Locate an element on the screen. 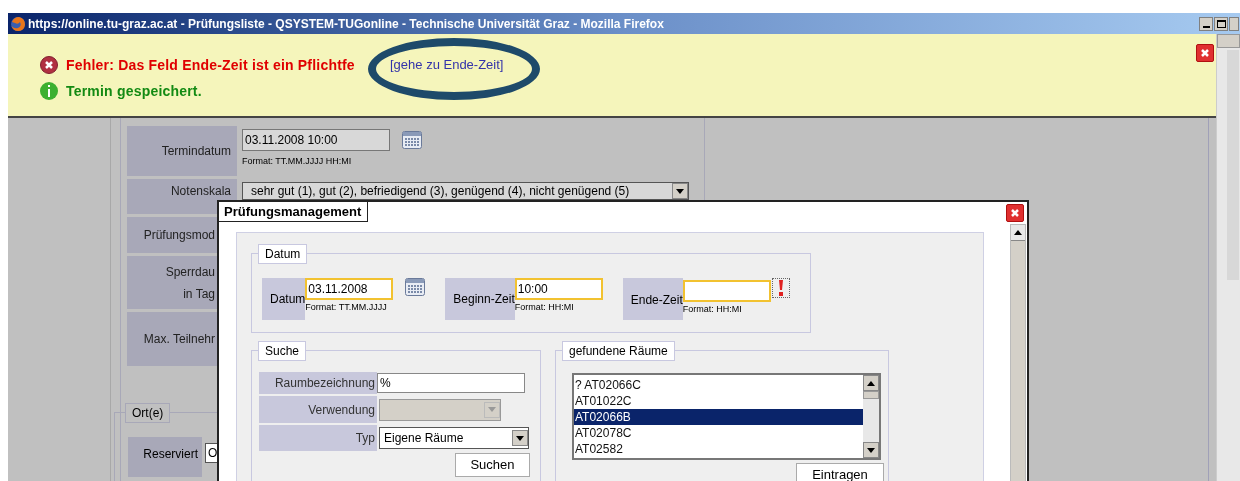 Image resolution: width=1240 pixels, height=481 pixels. list-item: AT01022C is located at coordinates (718, 401).